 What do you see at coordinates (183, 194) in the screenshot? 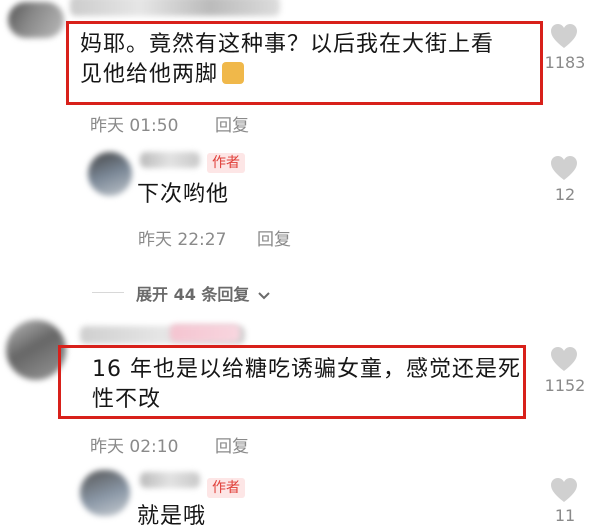
I see `reply-text: 下次哟他` at bounding box center [183, 194].